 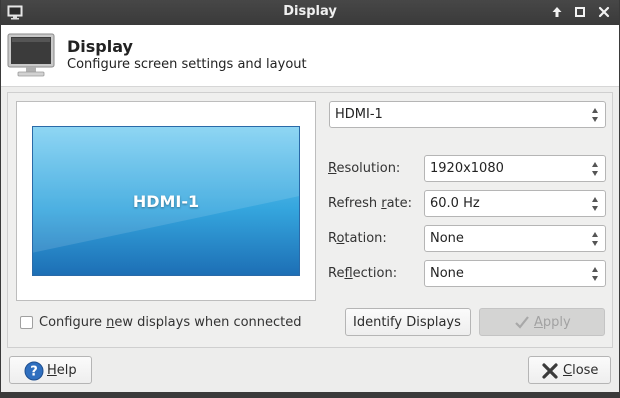 I want to click on help-label: Help, so click(x=62, y=370).